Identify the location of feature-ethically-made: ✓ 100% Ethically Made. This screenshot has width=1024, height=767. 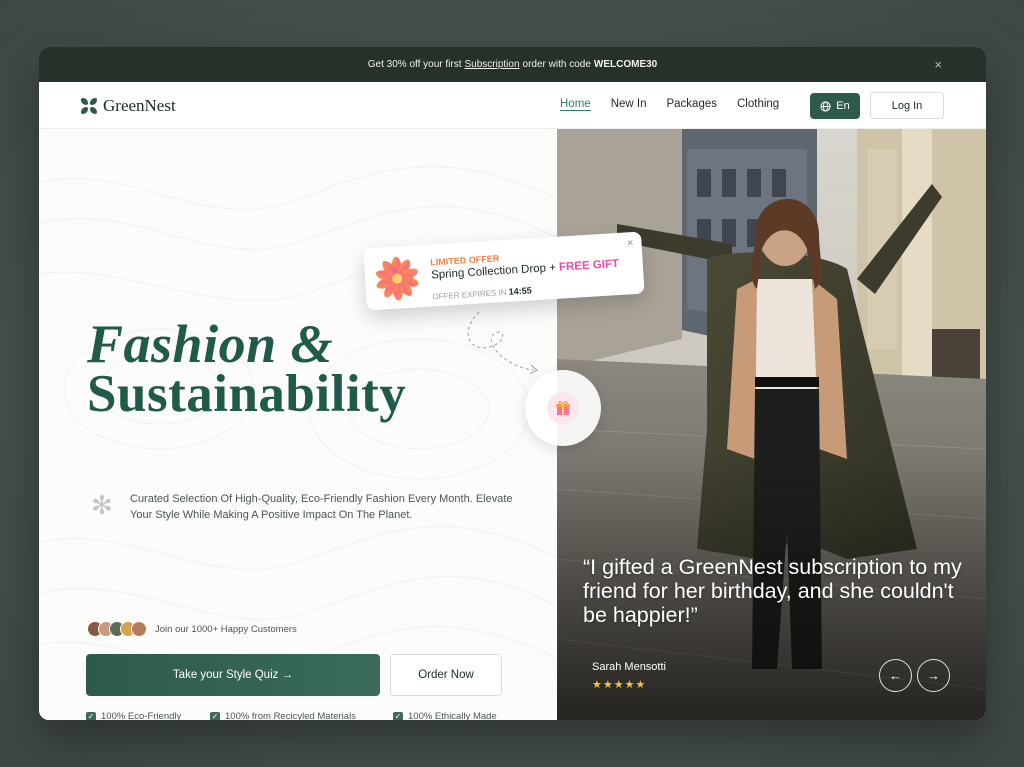
(445, 715).